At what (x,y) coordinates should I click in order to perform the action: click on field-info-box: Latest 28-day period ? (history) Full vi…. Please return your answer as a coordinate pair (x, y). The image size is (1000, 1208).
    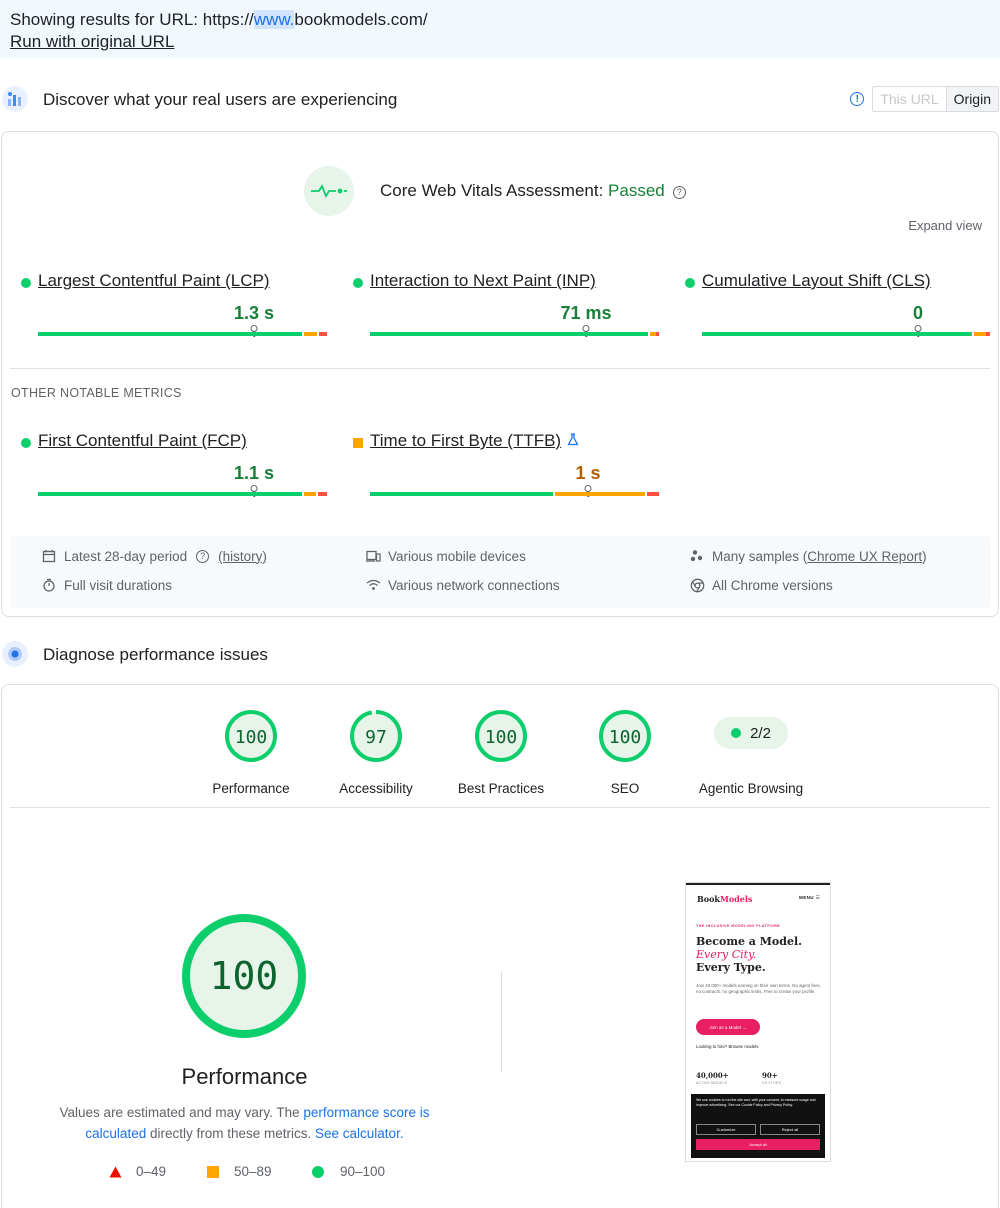
    Looking at the image, I should click on (501, 572).